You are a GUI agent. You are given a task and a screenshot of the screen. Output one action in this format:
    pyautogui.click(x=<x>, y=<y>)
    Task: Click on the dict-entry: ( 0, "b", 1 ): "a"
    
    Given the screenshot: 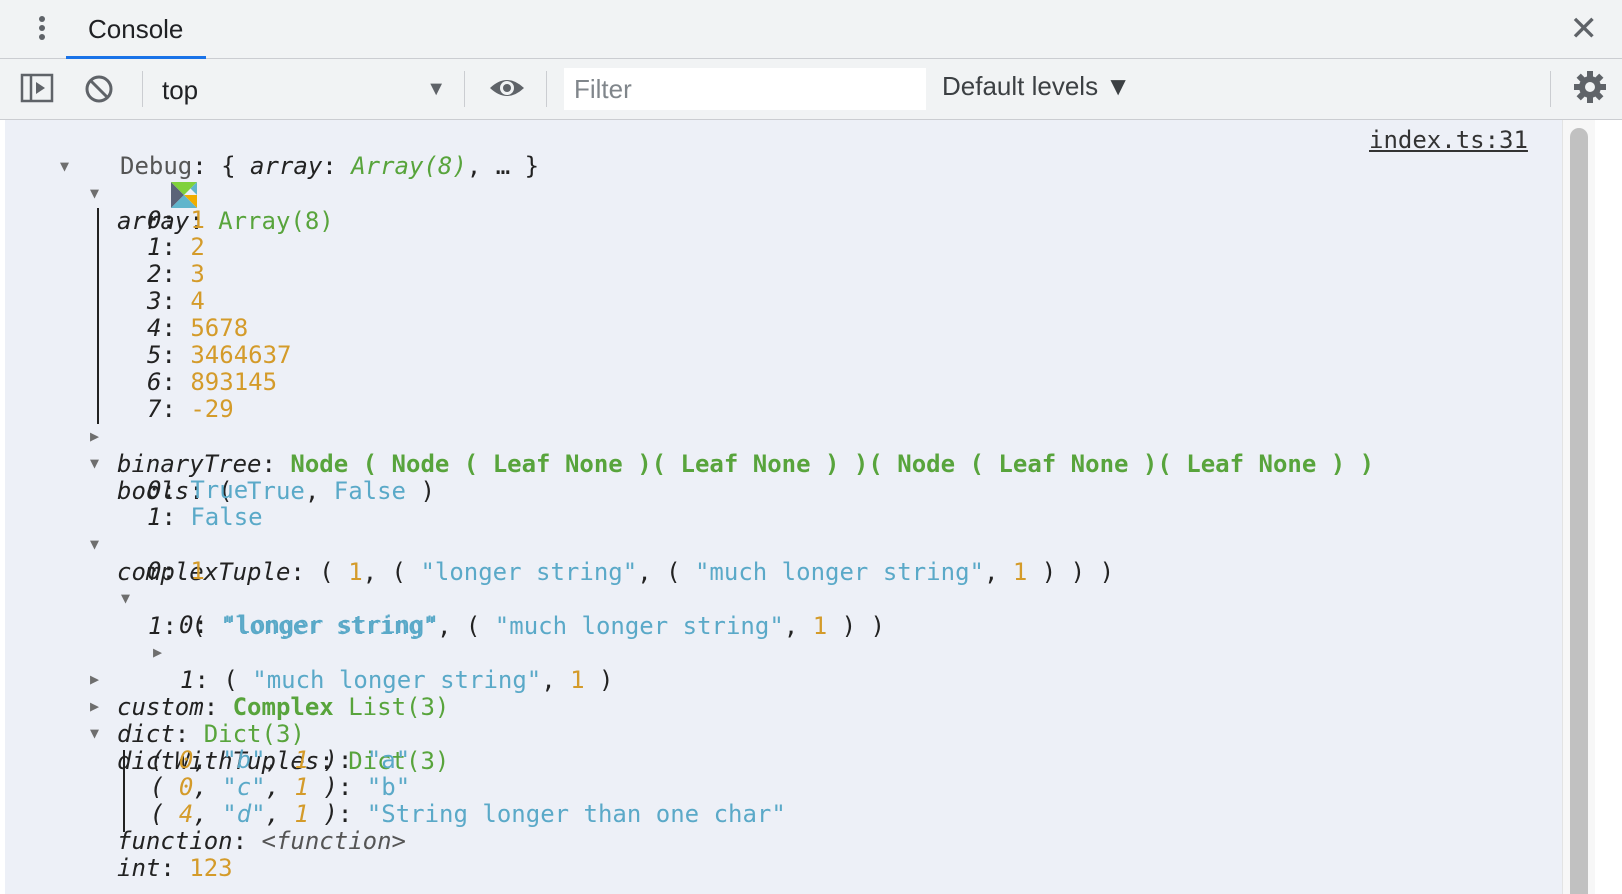 What is the action you would take?
    pyautogui.click(x=280, y=760)
    